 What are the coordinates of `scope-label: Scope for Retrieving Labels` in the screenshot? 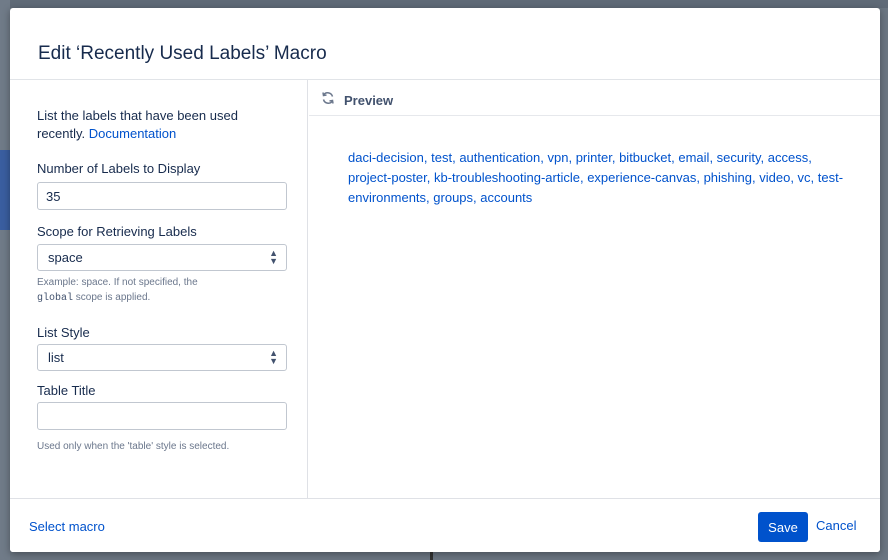 It's located at (117, 231).